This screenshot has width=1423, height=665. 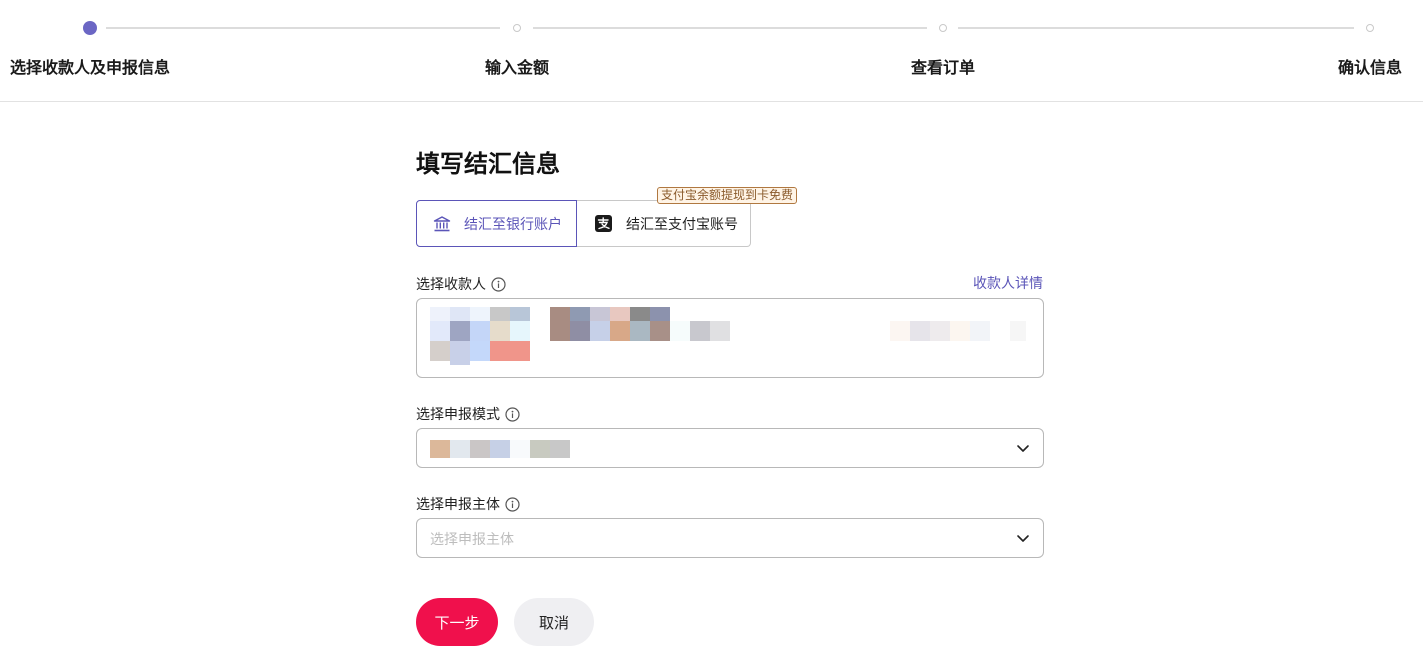 I want to click on payee-field-label: 选择收款人, so click(x=461, y=284).